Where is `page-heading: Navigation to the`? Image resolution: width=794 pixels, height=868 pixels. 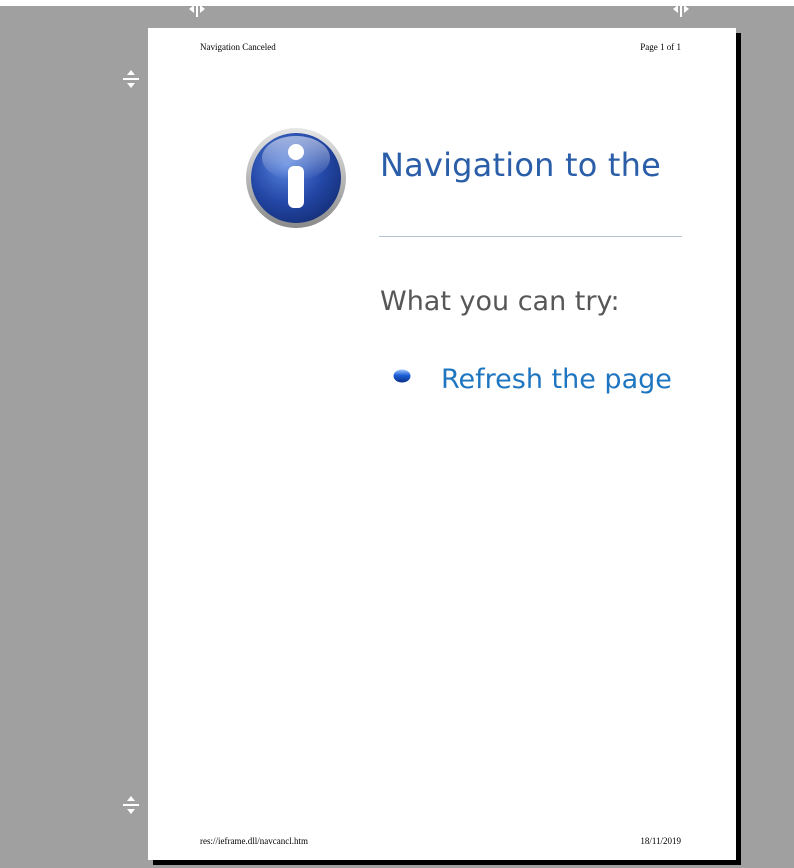 page-heading: Navigation to the is located at coordinates (520, 165).